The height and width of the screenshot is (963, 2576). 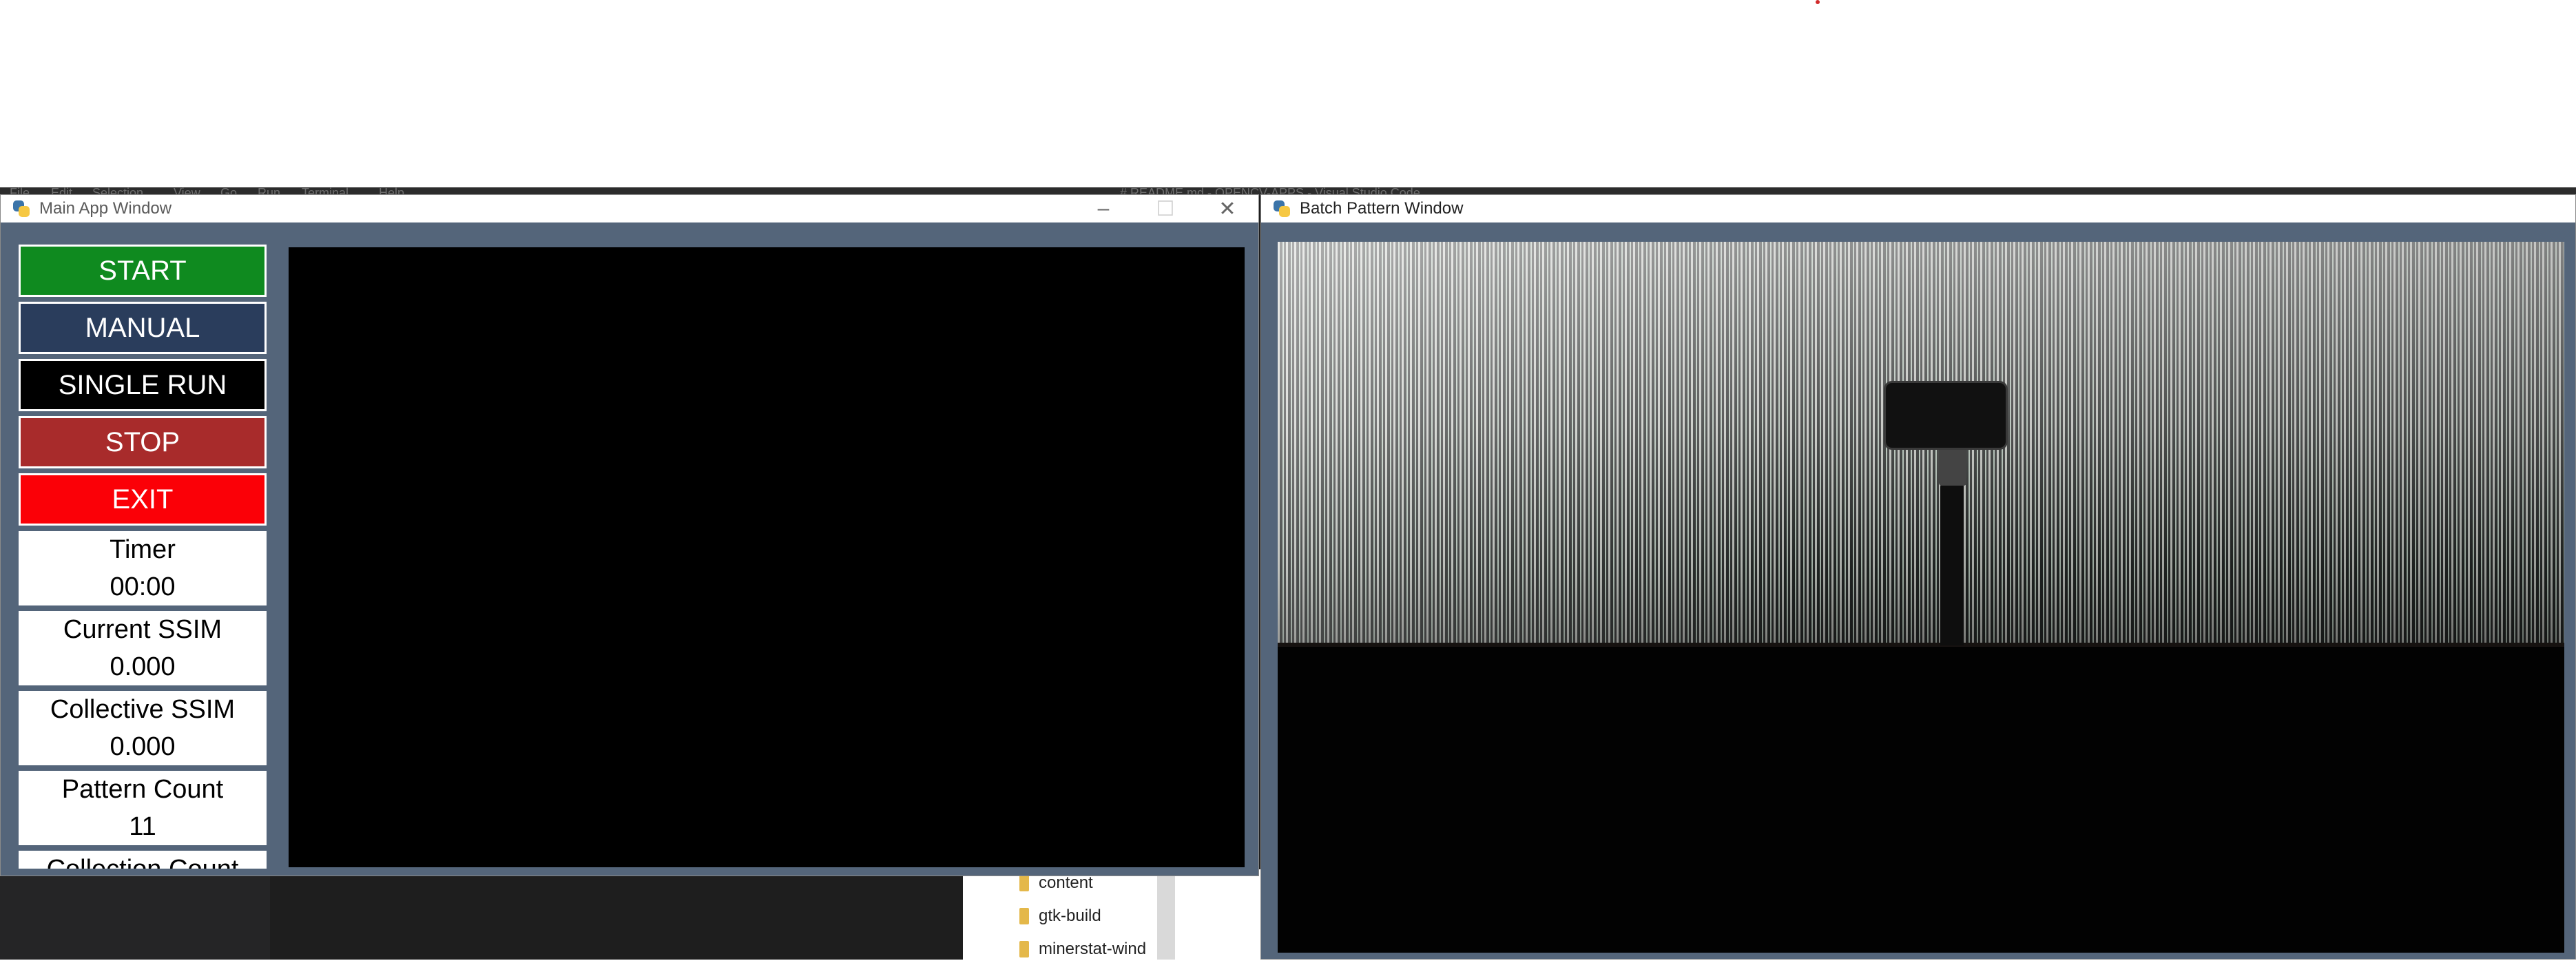 What do you see at coordinates (1952, 564) in the screenshot?
I see `camera-stand` at bounding box center [1952, 564].